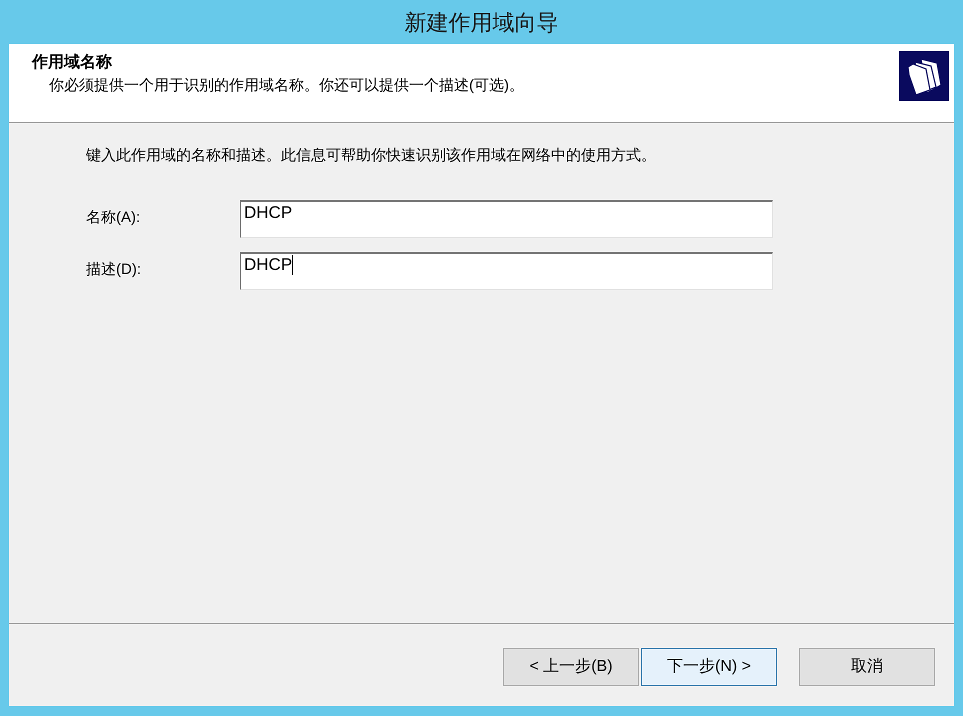 This screenshot has height=716, width=963. Describe the element at coordinates (114, 218) in the screenshot. I see `field-label: 名称(A):` at that location.